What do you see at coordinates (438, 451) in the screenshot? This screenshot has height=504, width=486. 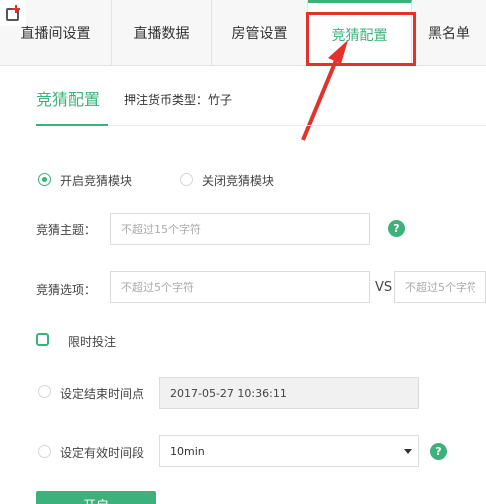 I see `duration-help-icon: ?` at bounding box center [438, 451].